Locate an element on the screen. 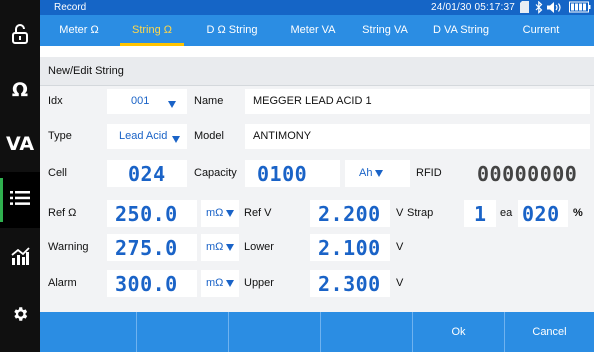 The height and width of the screenshot is (352, 594). alarm-unit-select: mΩ is located at coordinates (220, 283).